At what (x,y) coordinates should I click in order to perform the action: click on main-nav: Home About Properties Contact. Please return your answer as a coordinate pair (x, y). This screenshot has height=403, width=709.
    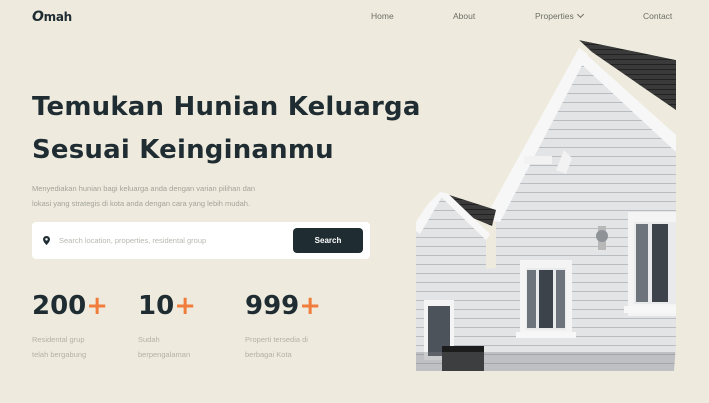
    Looking at the image, I should click on (354, 16).